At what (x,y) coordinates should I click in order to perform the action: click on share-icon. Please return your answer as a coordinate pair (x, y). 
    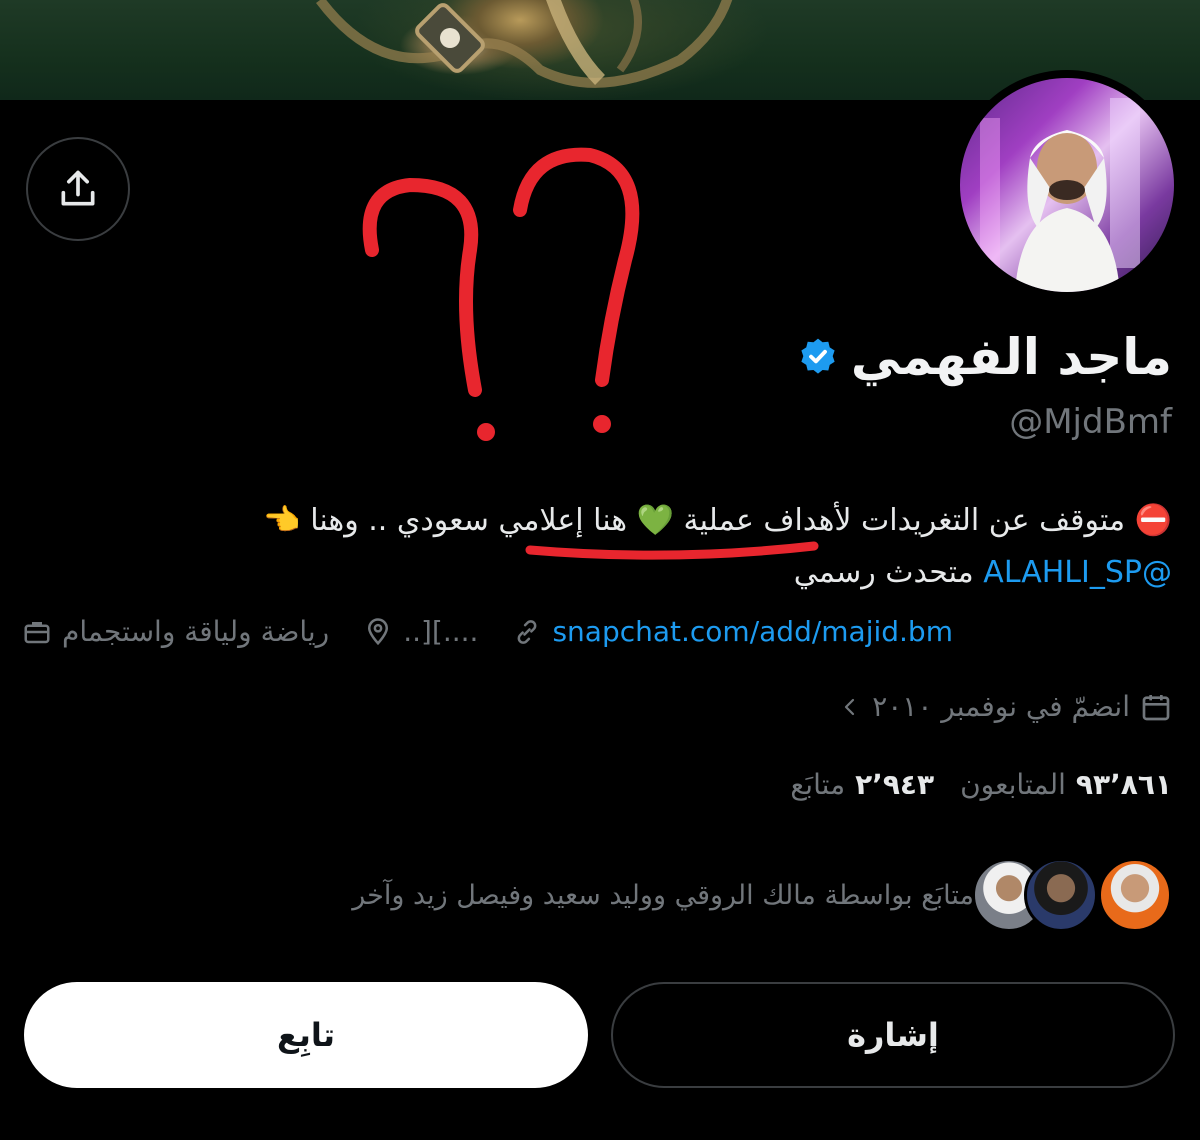
    Looking at the image, I should click on (78, 188).